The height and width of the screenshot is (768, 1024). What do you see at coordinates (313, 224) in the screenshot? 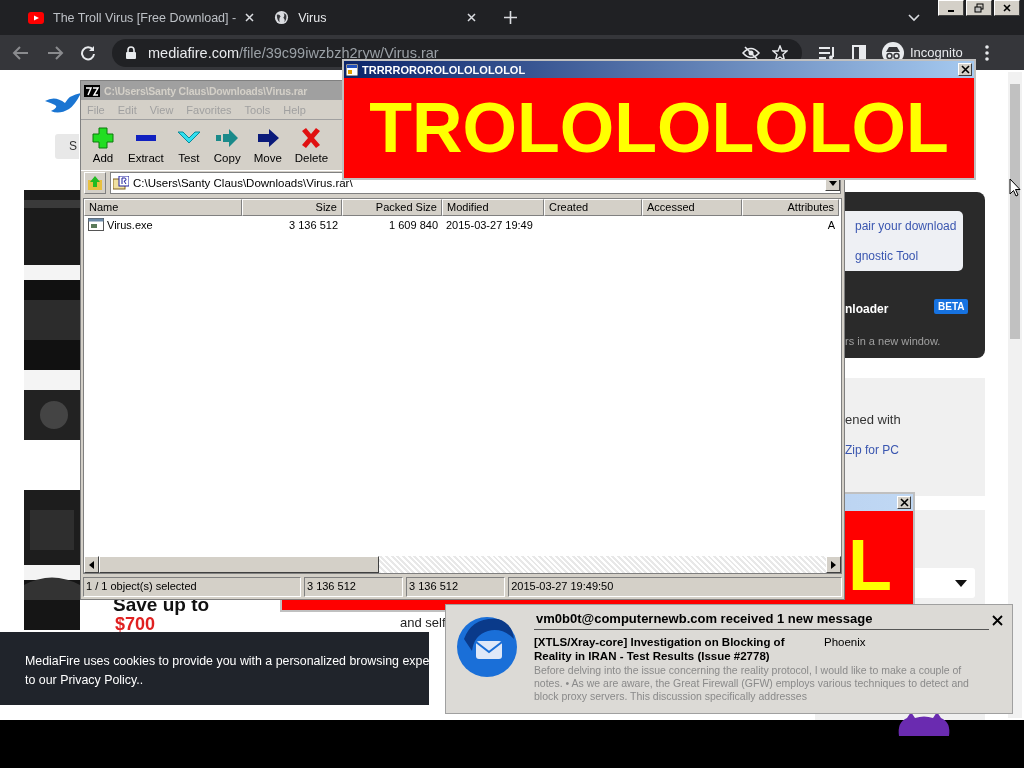
I see `table-cell: 3 136 512` at bounding box center [313, 224].